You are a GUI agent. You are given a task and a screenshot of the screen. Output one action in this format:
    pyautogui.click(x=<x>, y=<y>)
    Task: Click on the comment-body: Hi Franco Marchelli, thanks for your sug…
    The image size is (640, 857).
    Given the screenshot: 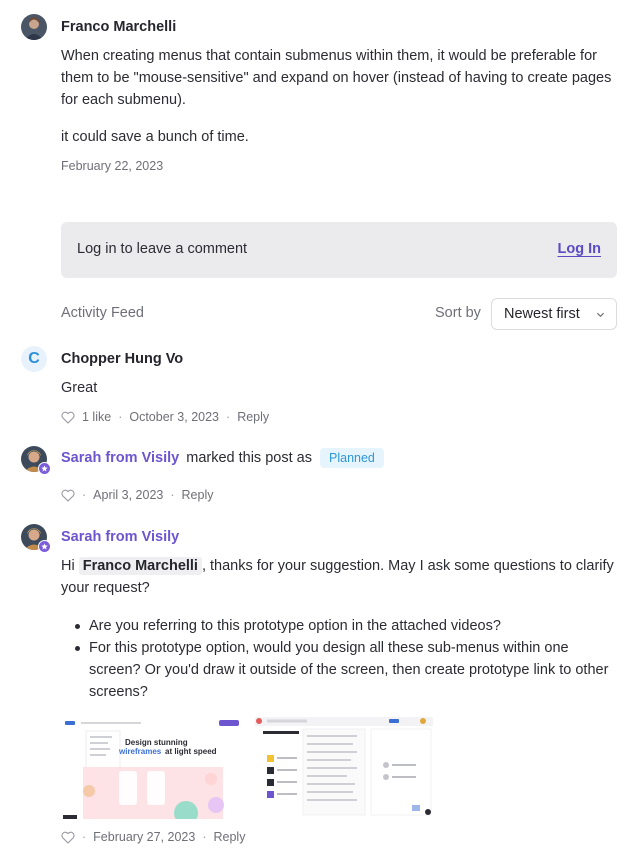 What is the action you would take?
    pyautogui.click(x=341, y=577)
    